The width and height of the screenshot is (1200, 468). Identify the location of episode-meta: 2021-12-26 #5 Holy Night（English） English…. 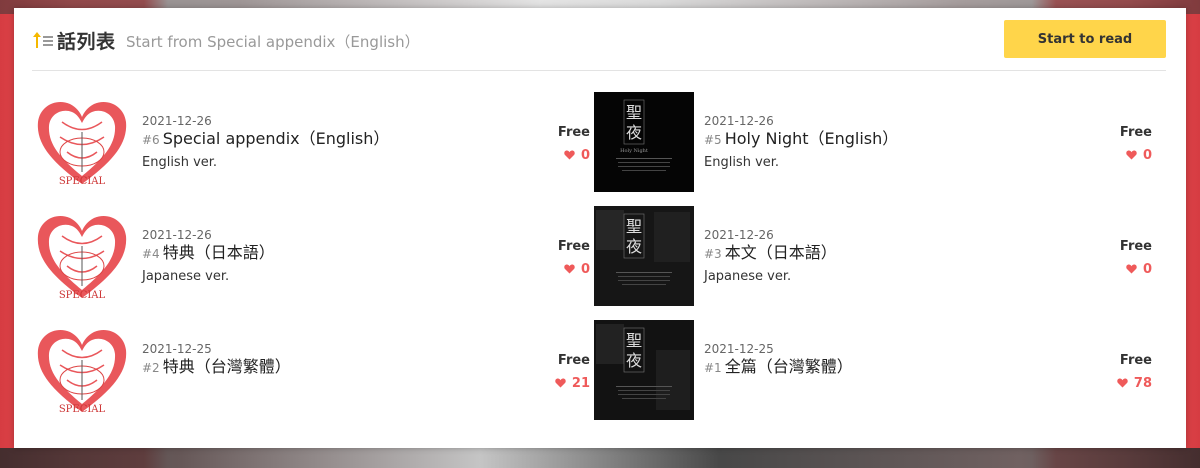
(884, 143).